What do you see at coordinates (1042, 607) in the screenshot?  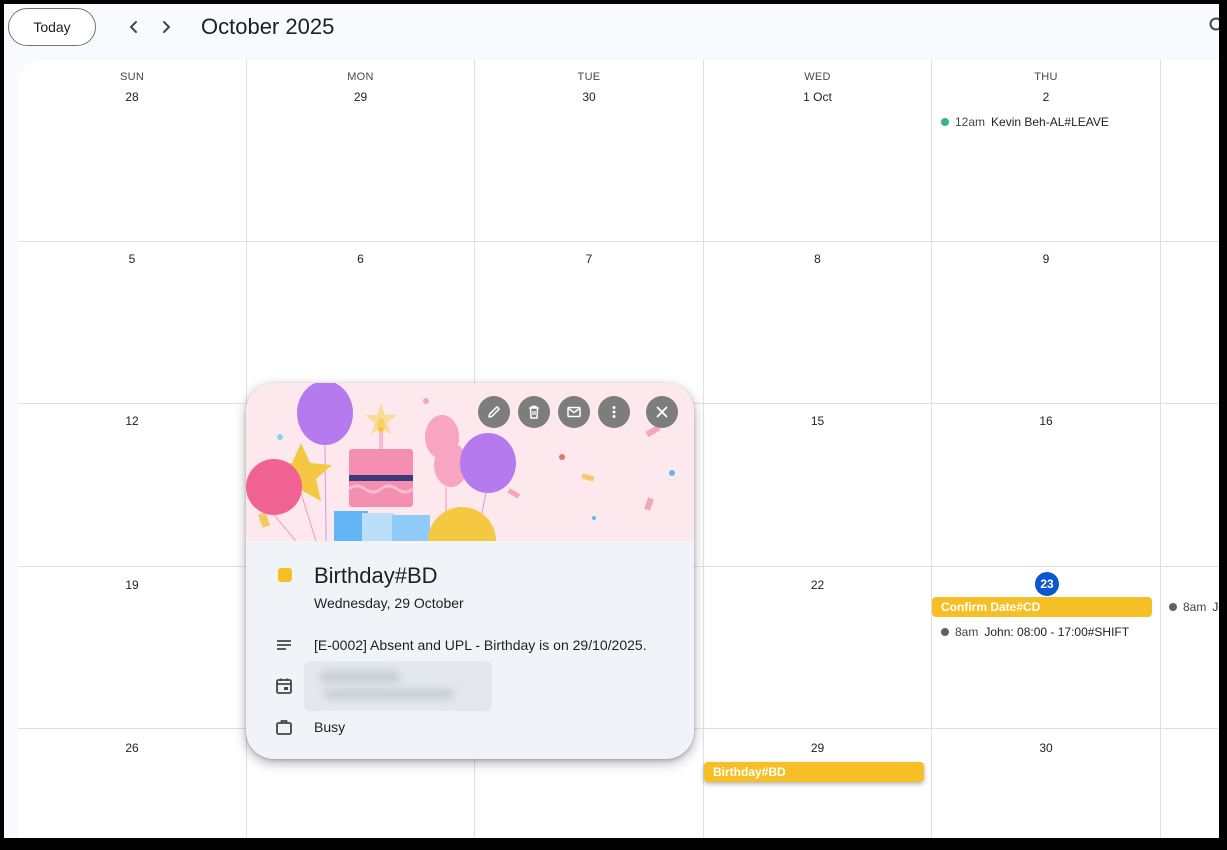 I see `event-confirm-date: Confirm Date#CD` at bounding box center [1042, 607].